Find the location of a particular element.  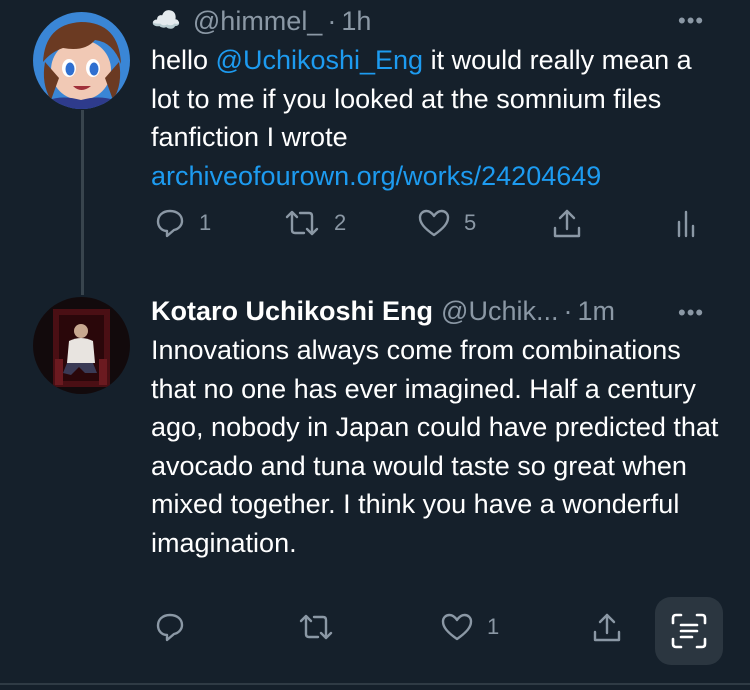

tweet2-header: Kotaro Uchikoshi Eng @Uchik... · 1m is located at coordinates (383, 311).